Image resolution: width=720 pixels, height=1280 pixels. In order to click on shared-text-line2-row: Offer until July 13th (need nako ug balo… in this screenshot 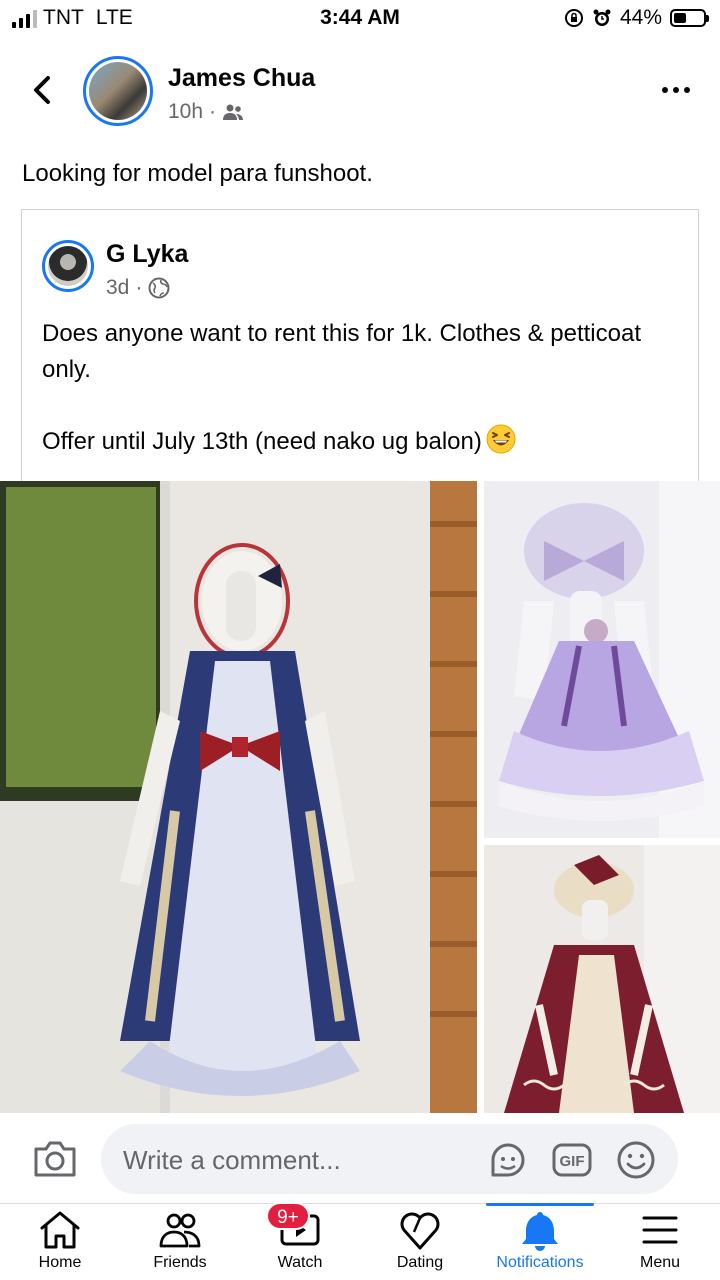, I will do `click(362, 442)`.